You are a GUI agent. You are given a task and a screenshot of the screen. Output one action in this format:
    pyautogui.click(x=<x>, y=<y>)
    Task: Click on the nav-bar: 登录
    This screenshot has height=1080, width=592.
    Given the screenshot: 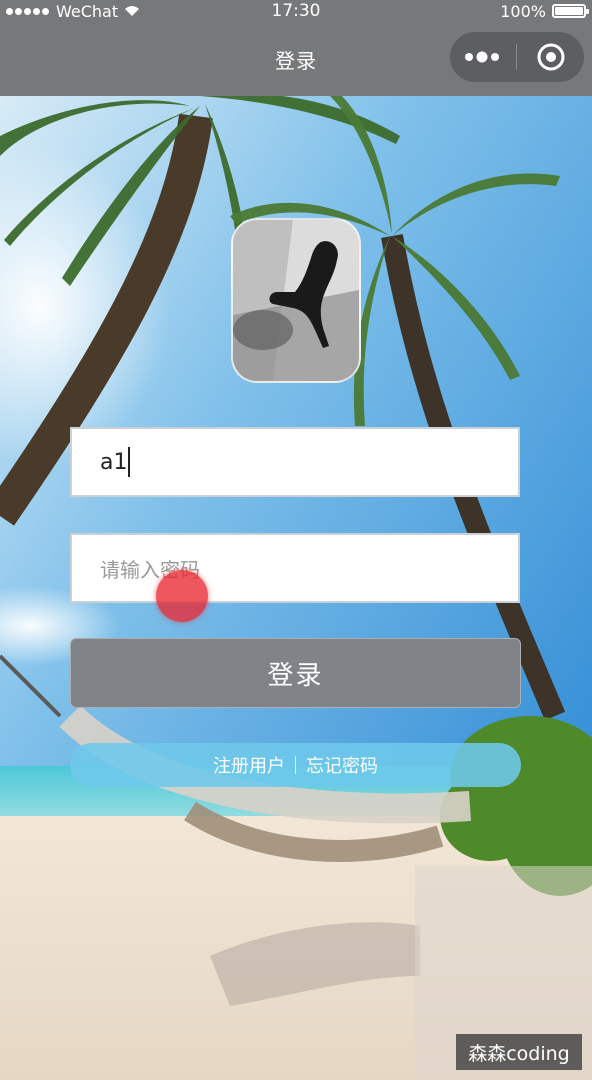 What is the action you would take?
    pyautogui.click(x=296, y=59)
    